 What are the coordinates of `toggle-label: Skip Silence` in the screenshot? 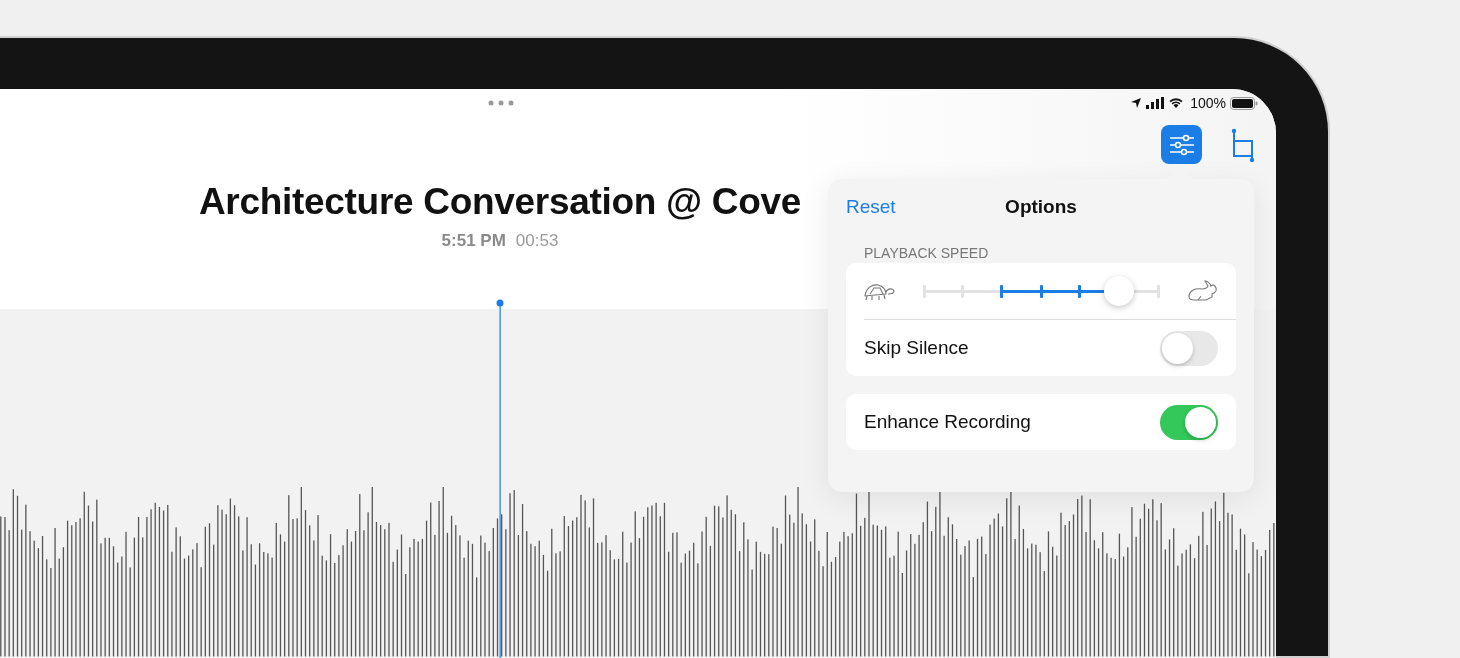 It's located at (916, 348).